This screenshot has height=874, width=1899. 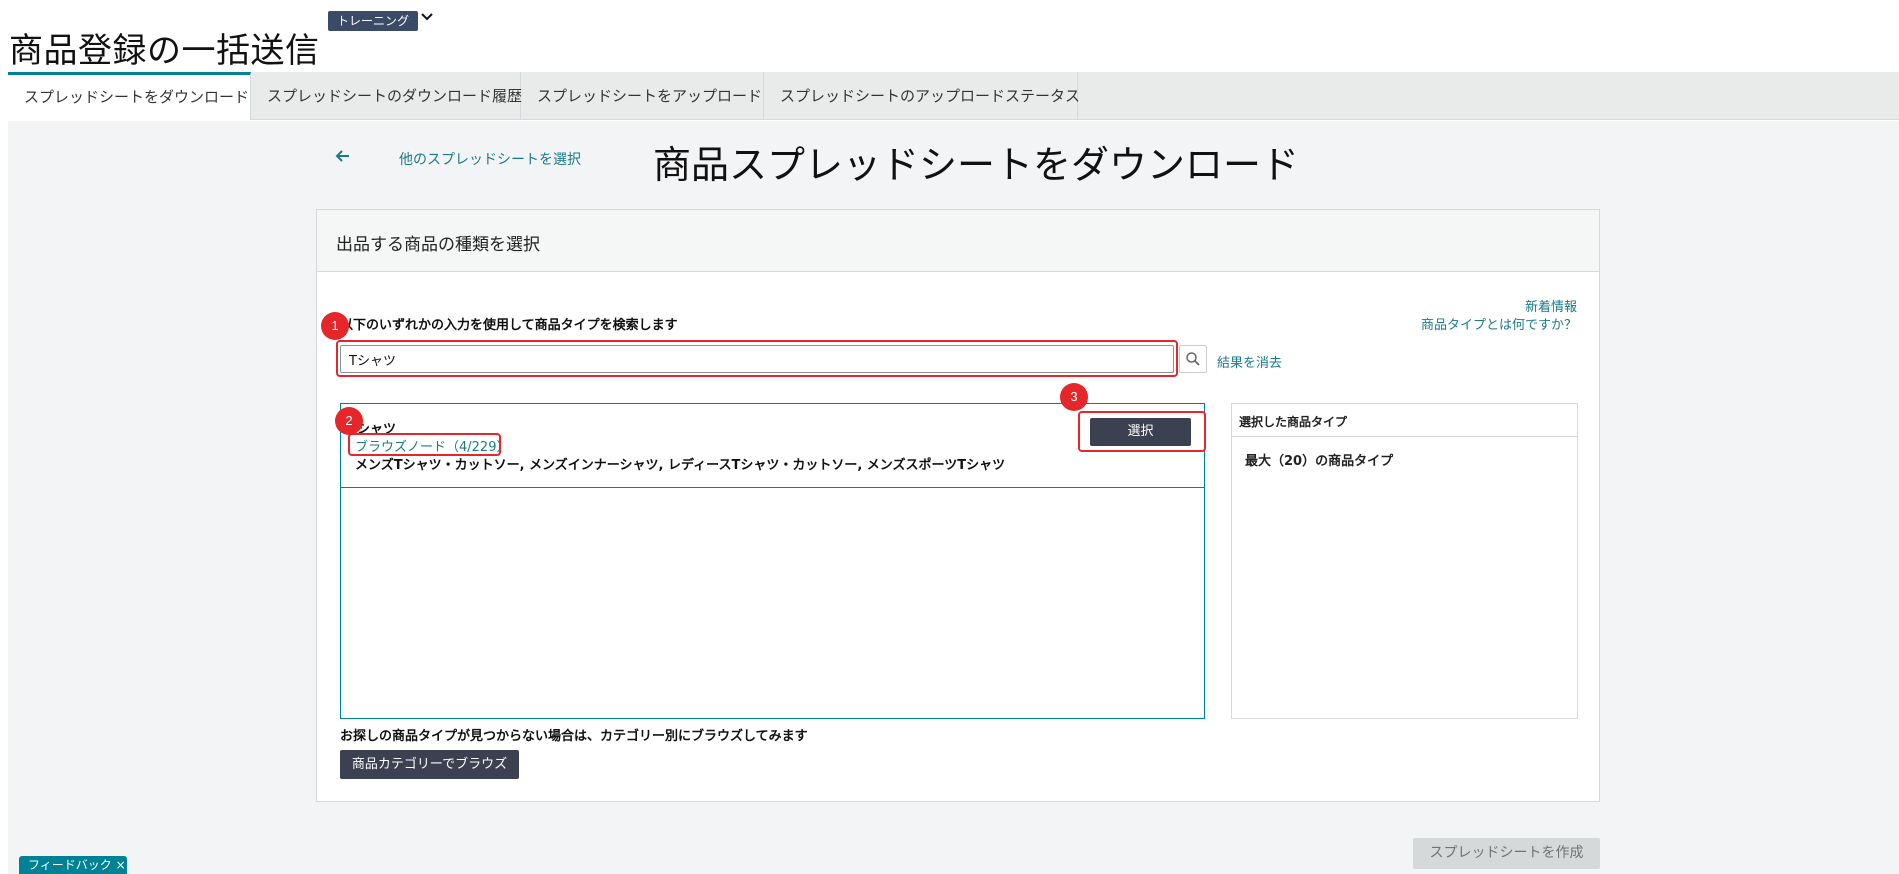 What do you see at coordinates (438, 245) in the screenshot?
I see `panel-header-text: 出品する商品の種類を選択` at bounding box center [438, 245].